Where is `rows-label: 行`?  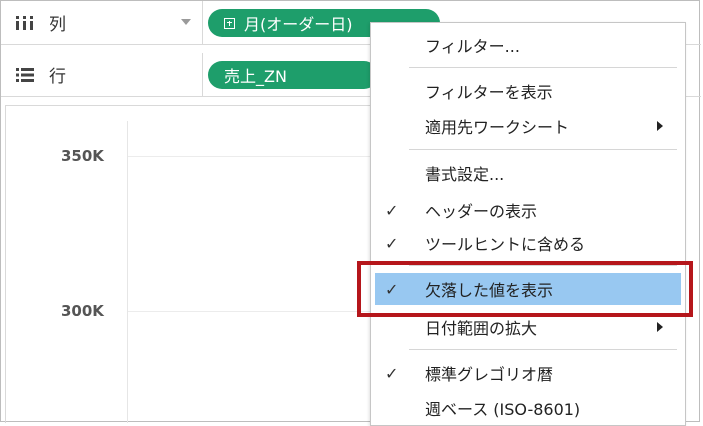 rows-label: 行 is located at coordinates (57, 77).